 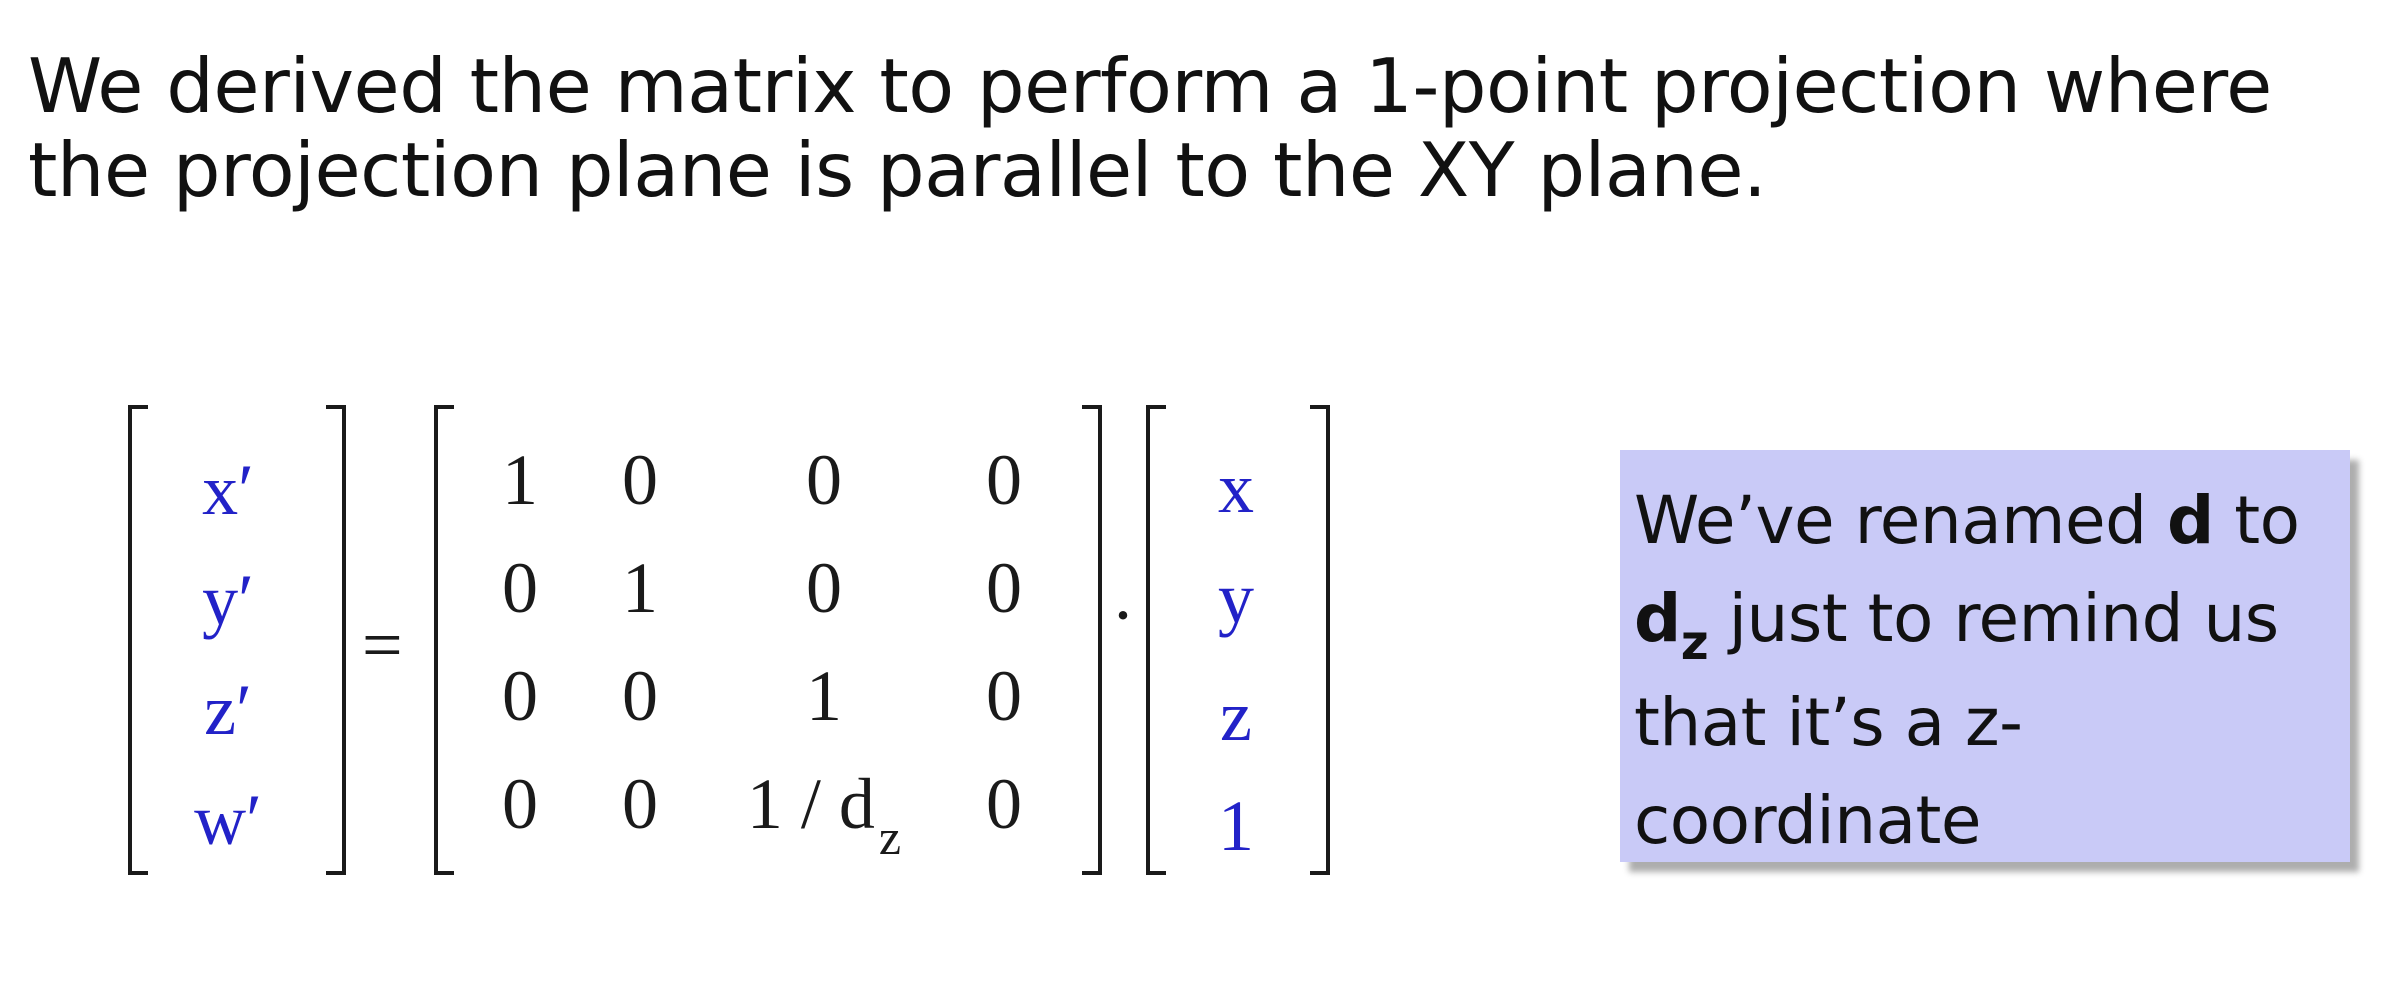 What do you see at coordinates (810, 804) in the screenshot?
I see `matrix-cell-inverse-d: 1 / d` at bounding box center [810, 804].